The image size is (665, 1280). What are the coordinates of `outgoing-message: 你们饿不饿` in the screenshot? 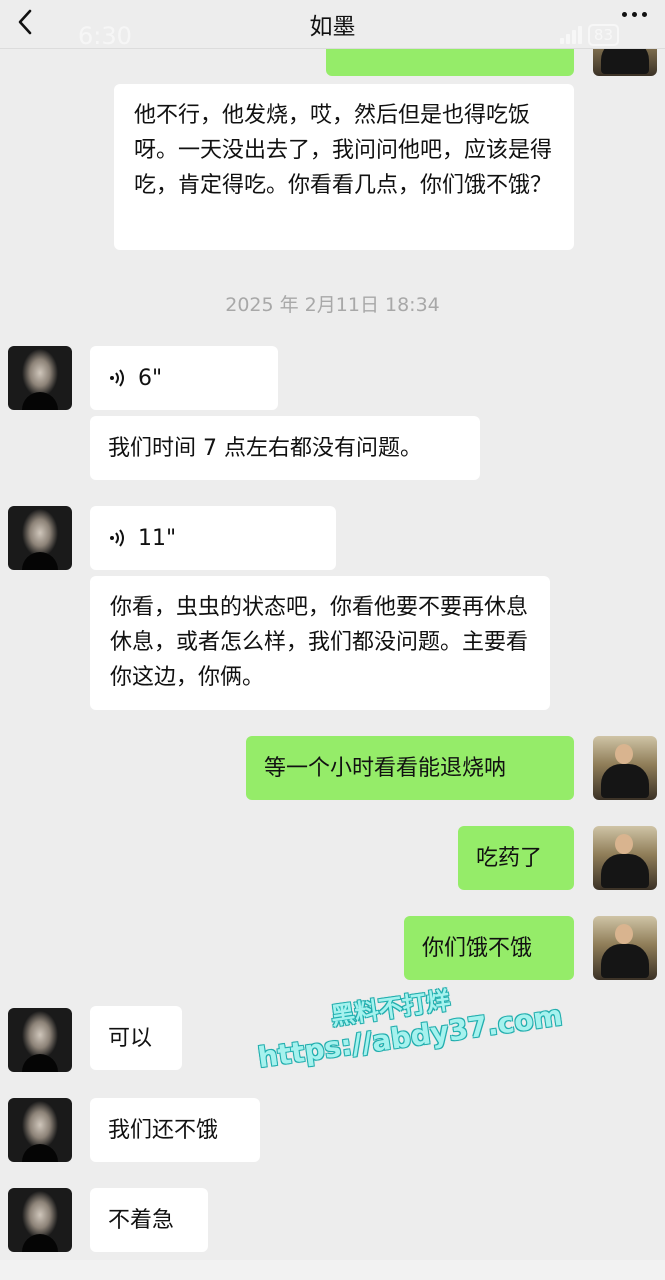 It's located at (489, 948).